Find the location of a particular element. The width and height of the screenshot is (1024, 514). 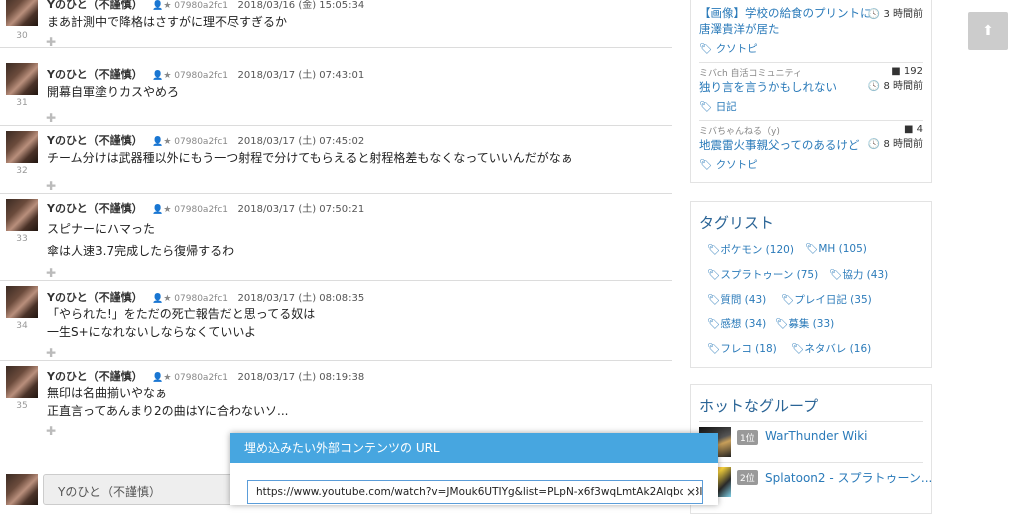

post-number: 34 is located at coordinates (22, 326).